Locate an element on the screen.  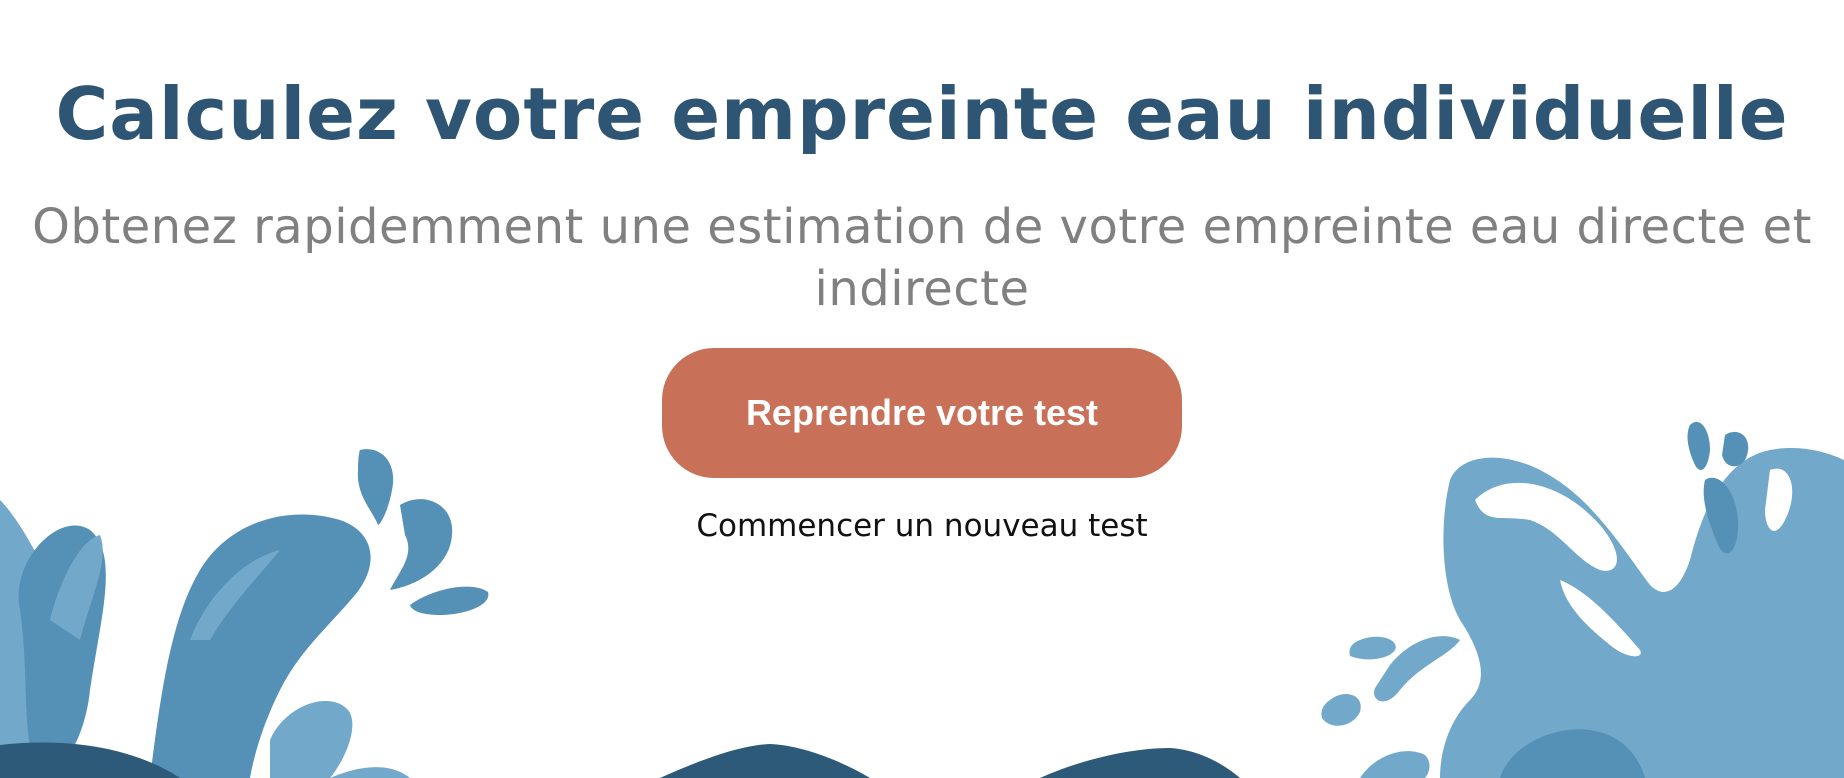
left-splash-low-blob is located at coordinates (311, 739).